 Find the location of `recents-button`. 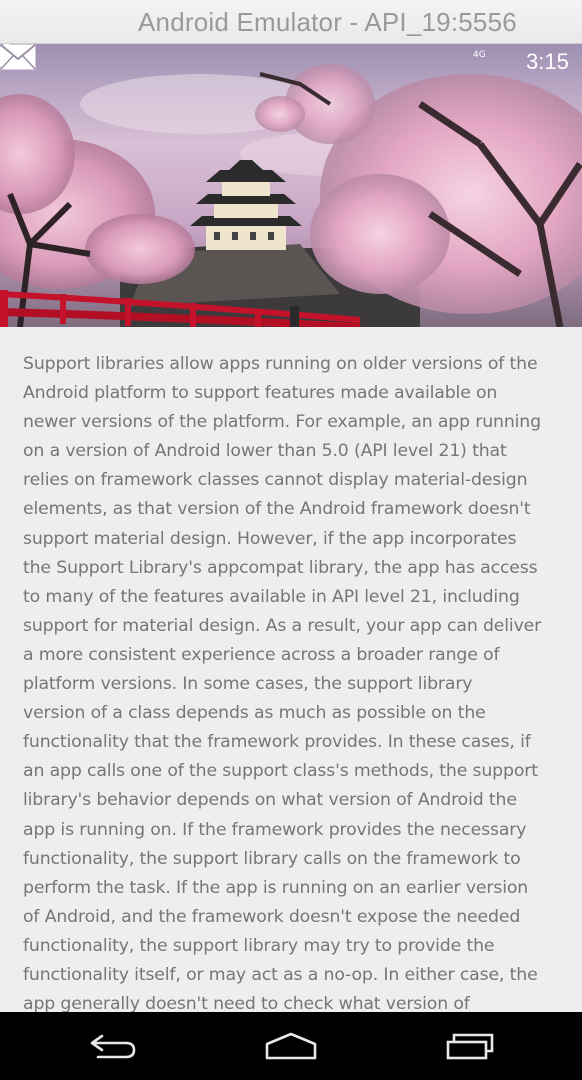

recents-button is located at coordinates (470, 1046).